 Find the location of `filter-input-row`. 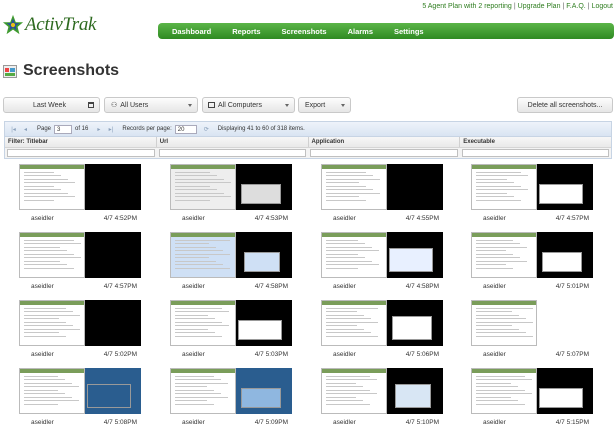

filter-input-row is located at coordinates (308, 153).